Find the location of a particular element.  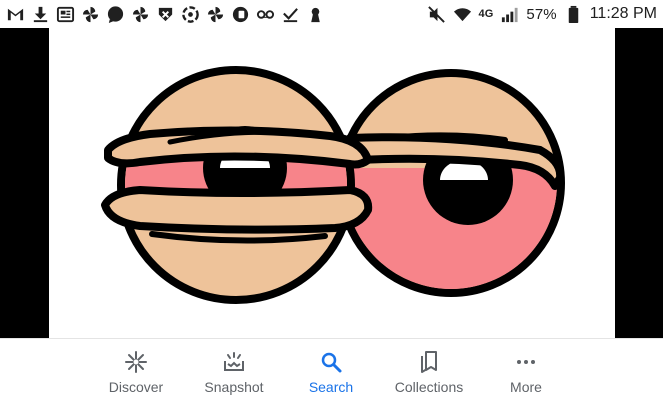

check-icon is located at coordinates (290, 14).